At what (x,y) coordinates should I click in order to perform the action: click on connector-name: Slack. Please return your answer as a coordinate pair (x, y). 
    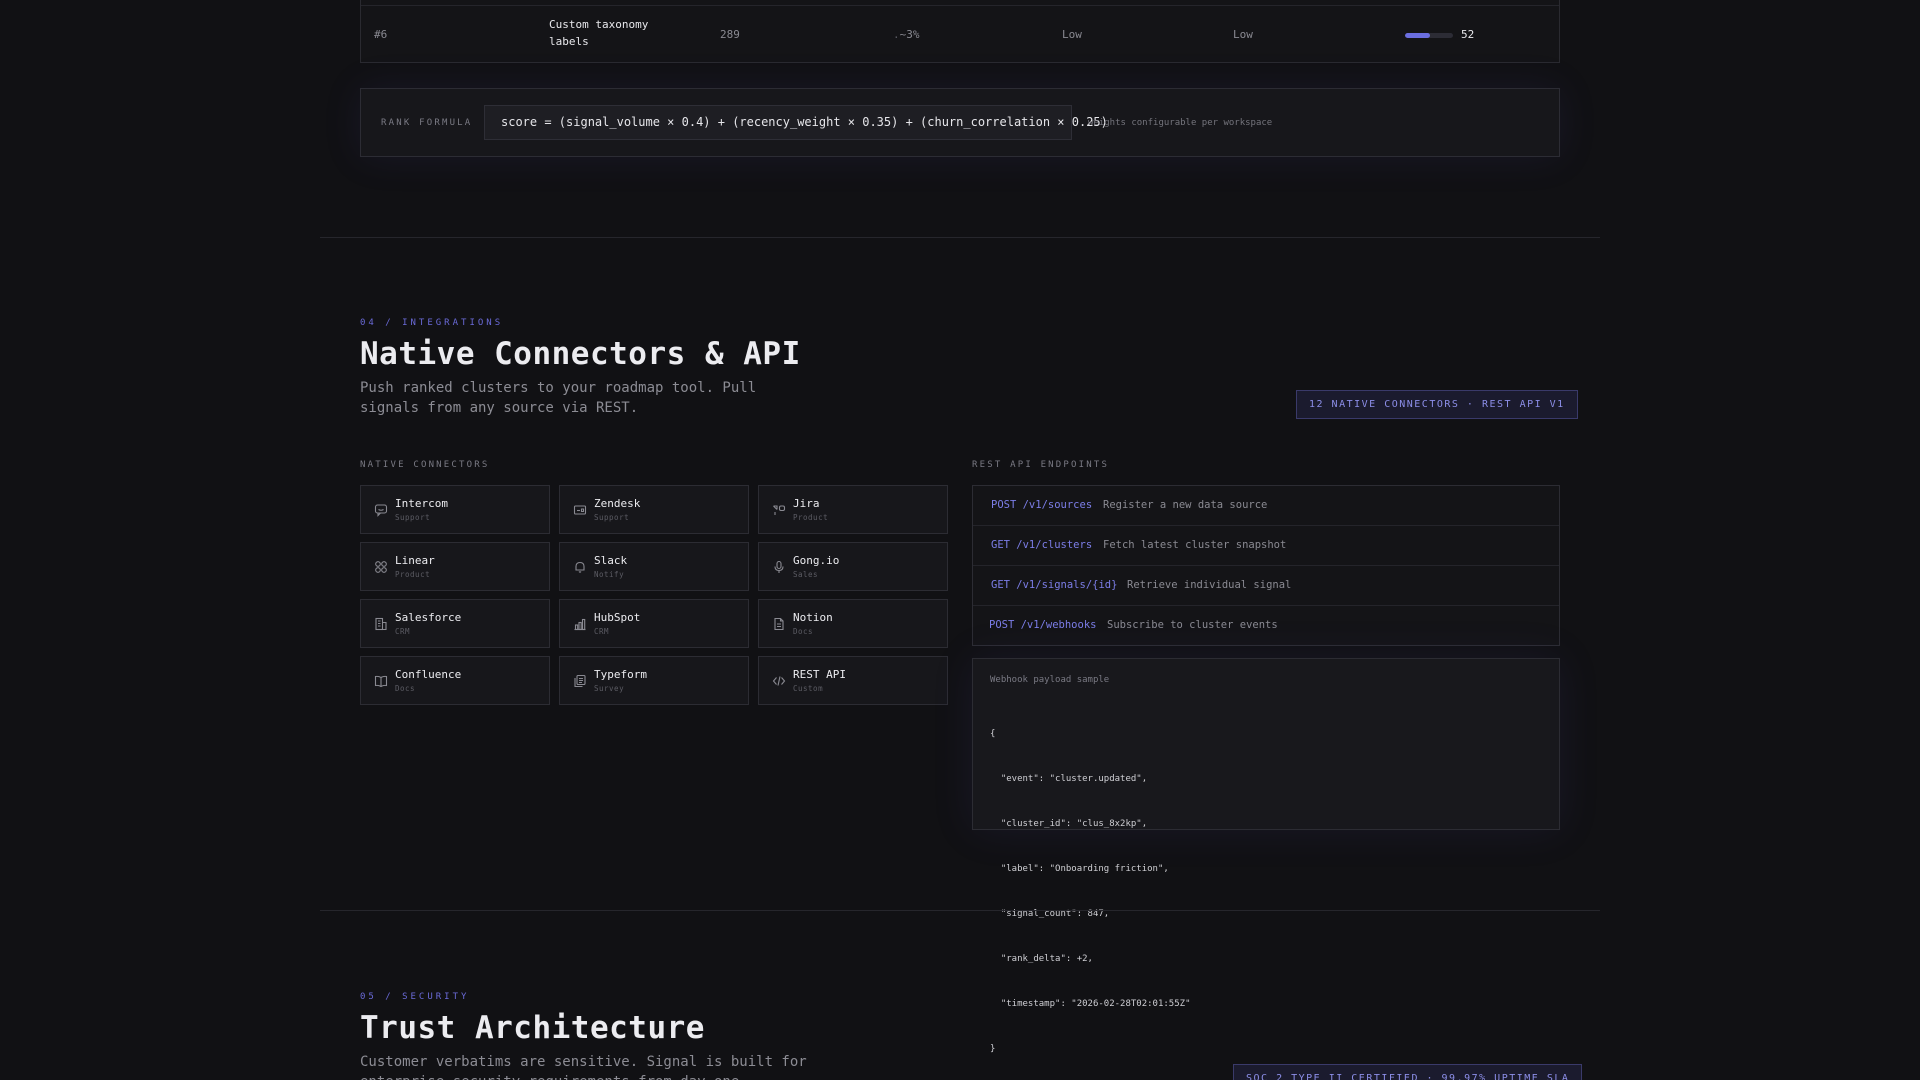
    Looking at the image, I should click on (611, 560).